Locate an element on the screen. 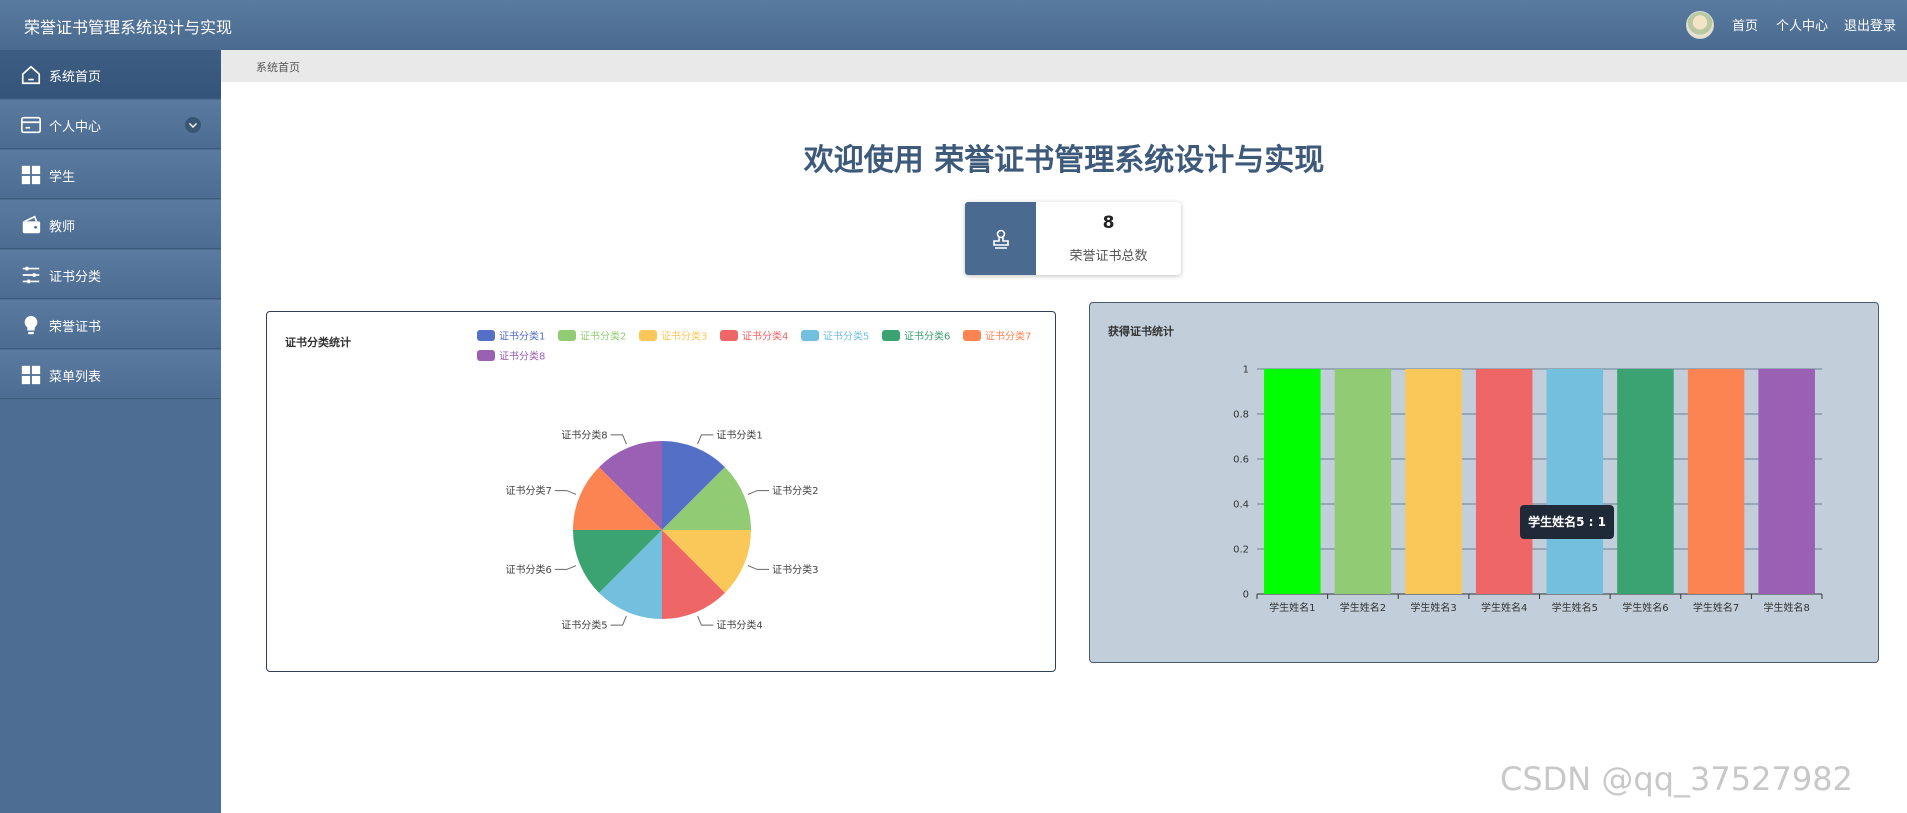 The height and width of the screenshot is (813, 1907). x-tick-label: 学生姓名5 is located at coordinates (1575, 607).